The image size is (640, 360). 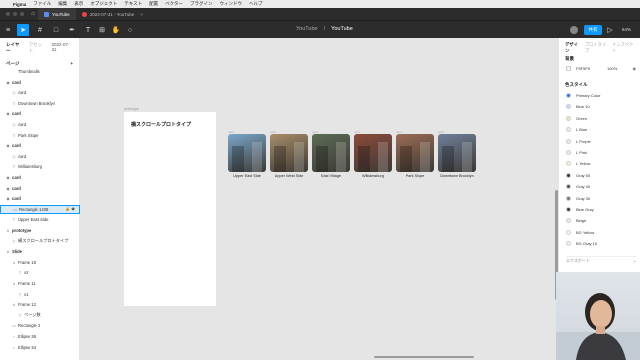 I want to click on file-name: YouTube, so click(x=342, y=29).